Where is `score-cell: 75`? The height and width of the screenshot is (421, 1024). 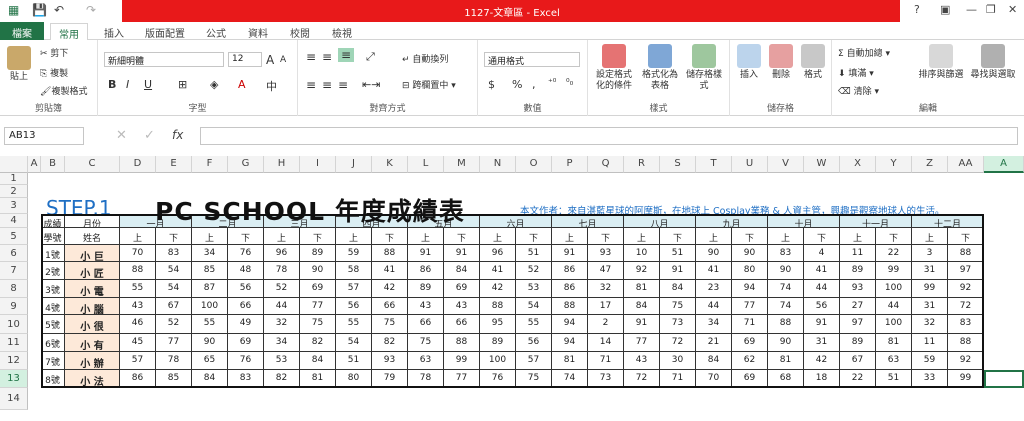
score-cell: 75 is located at coordinates (678, 306).